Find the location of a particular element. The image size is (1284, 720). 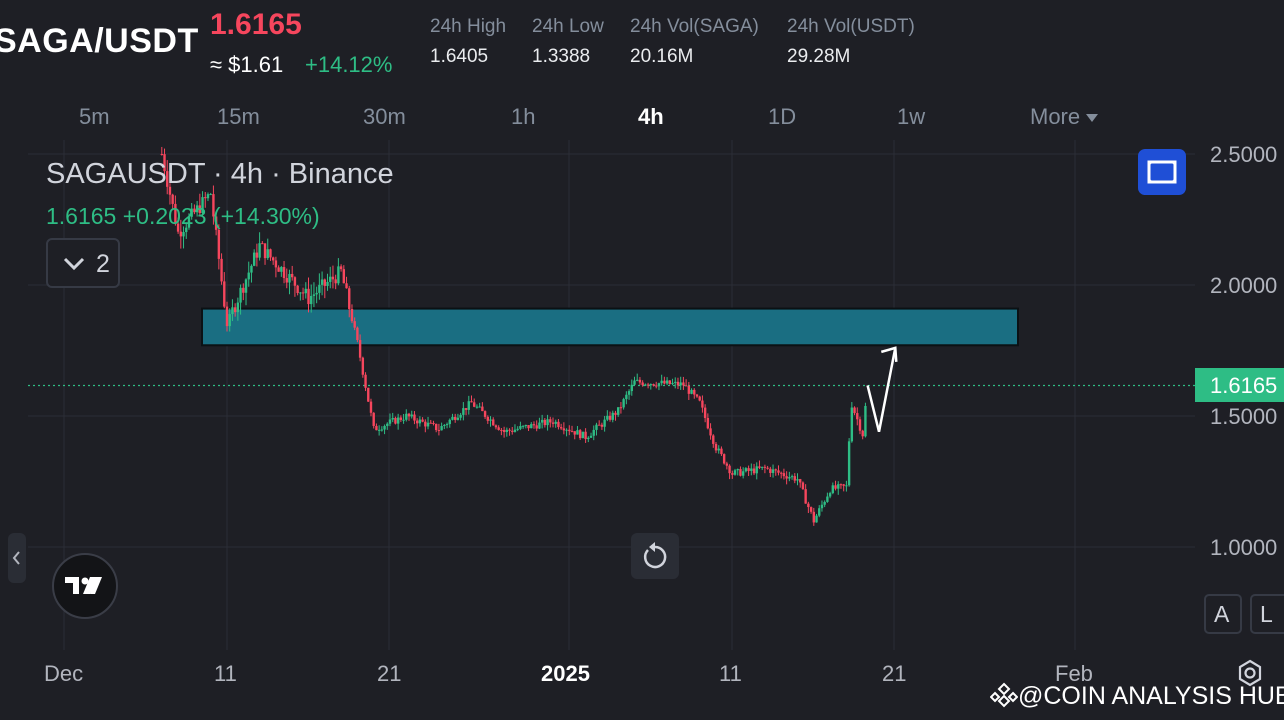

chart-legend-ohlc: 1.6165 +0.2023 (+14.30%) is located at coordinates (183, 216).